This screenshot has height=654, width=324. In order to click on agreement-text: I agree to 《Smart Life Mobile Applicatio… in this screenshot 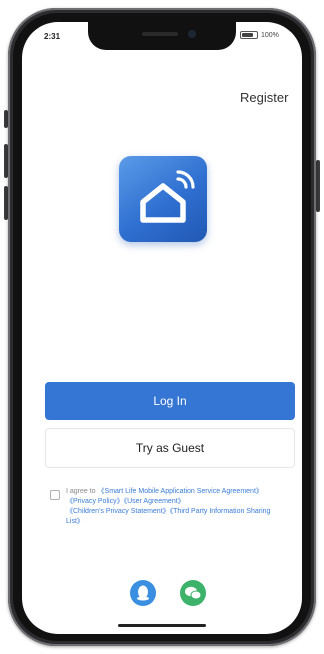, I will do `click(174, 507)`.